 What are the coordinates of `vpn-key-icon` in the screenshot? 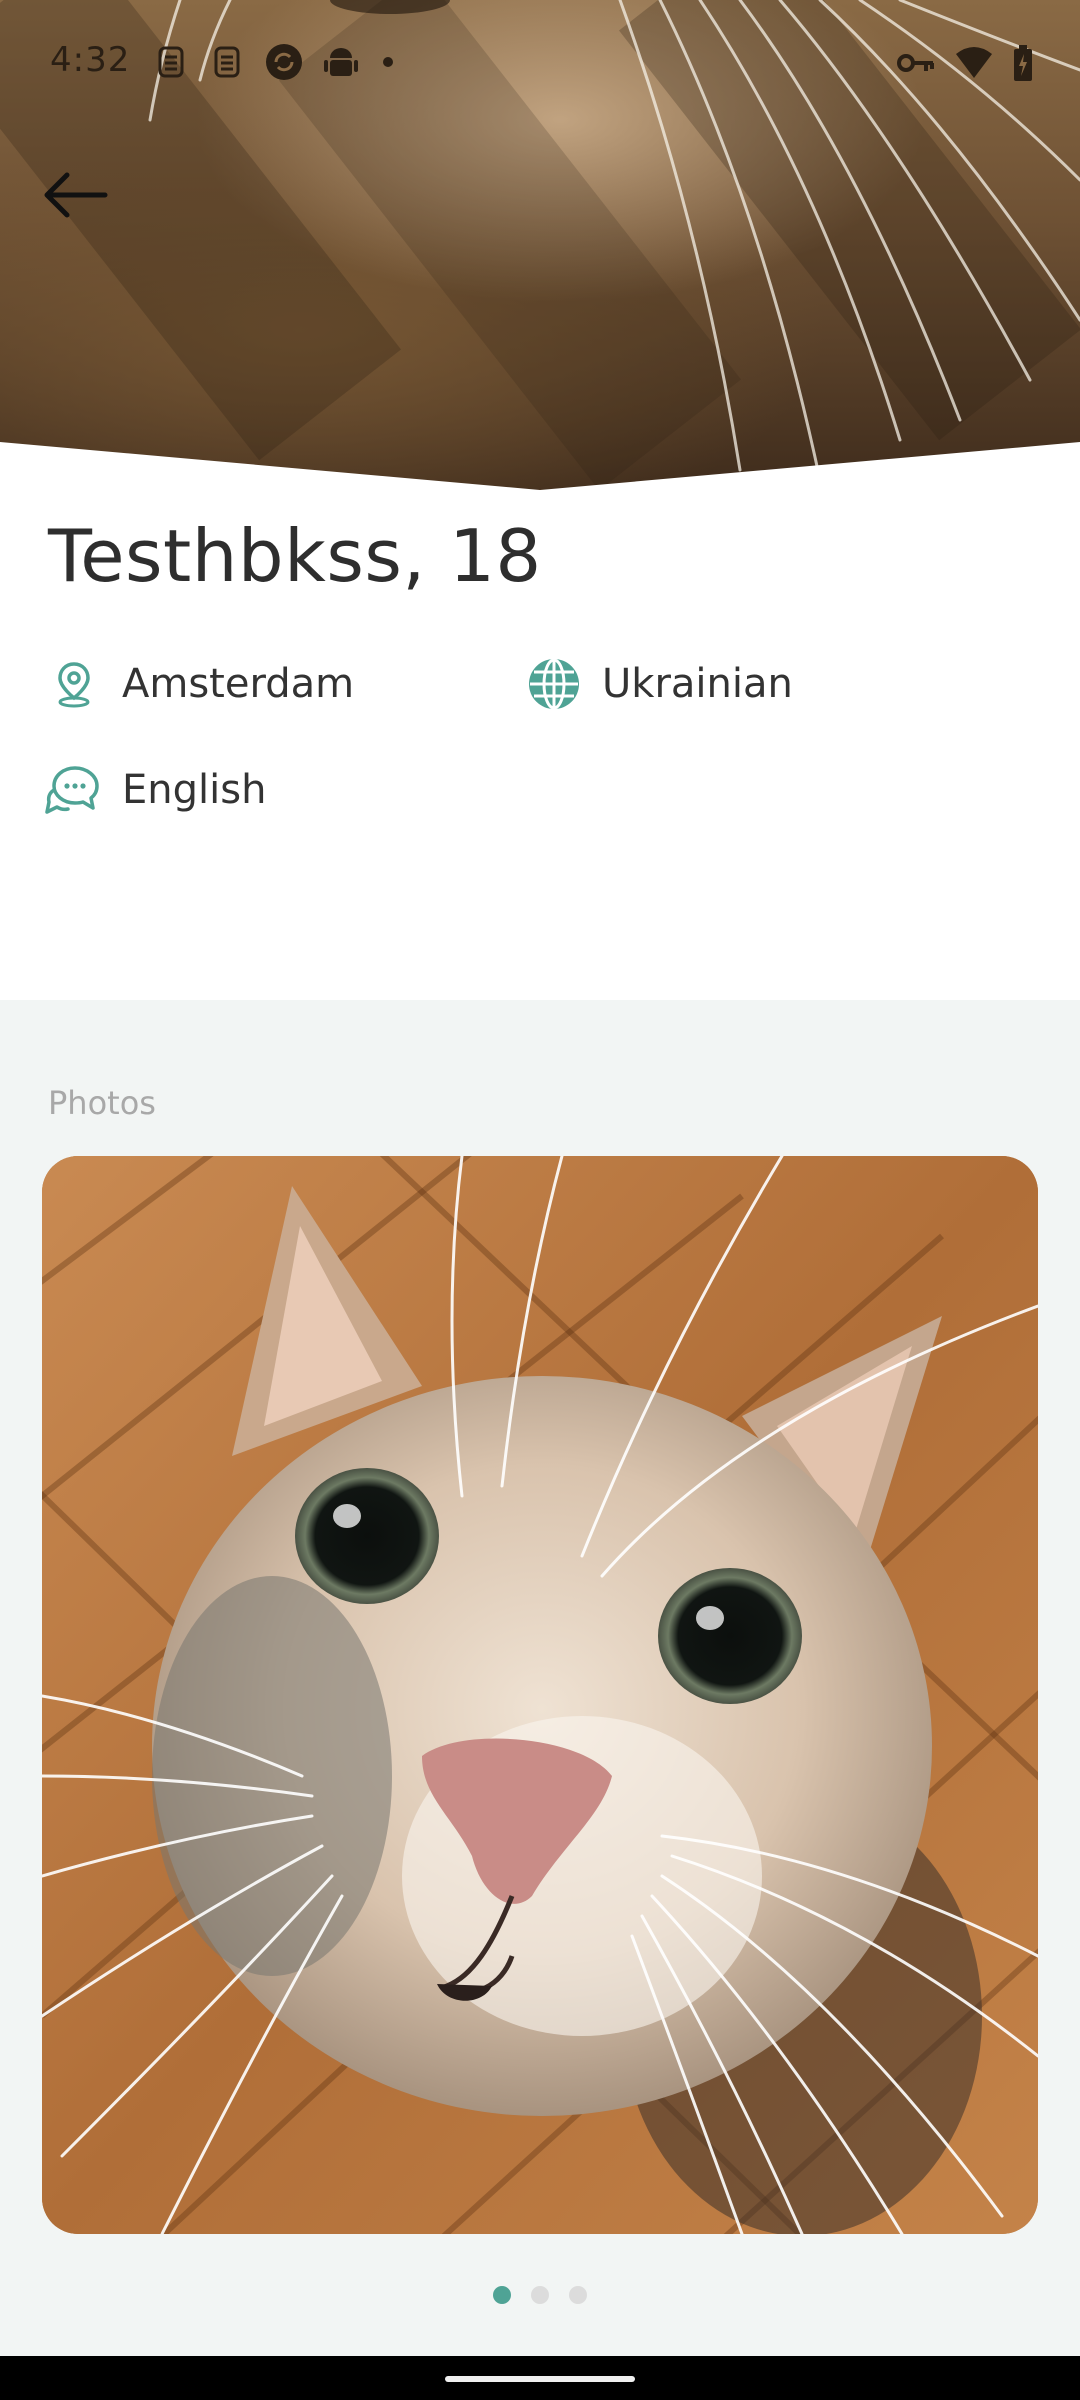 It's located at (915, 63).